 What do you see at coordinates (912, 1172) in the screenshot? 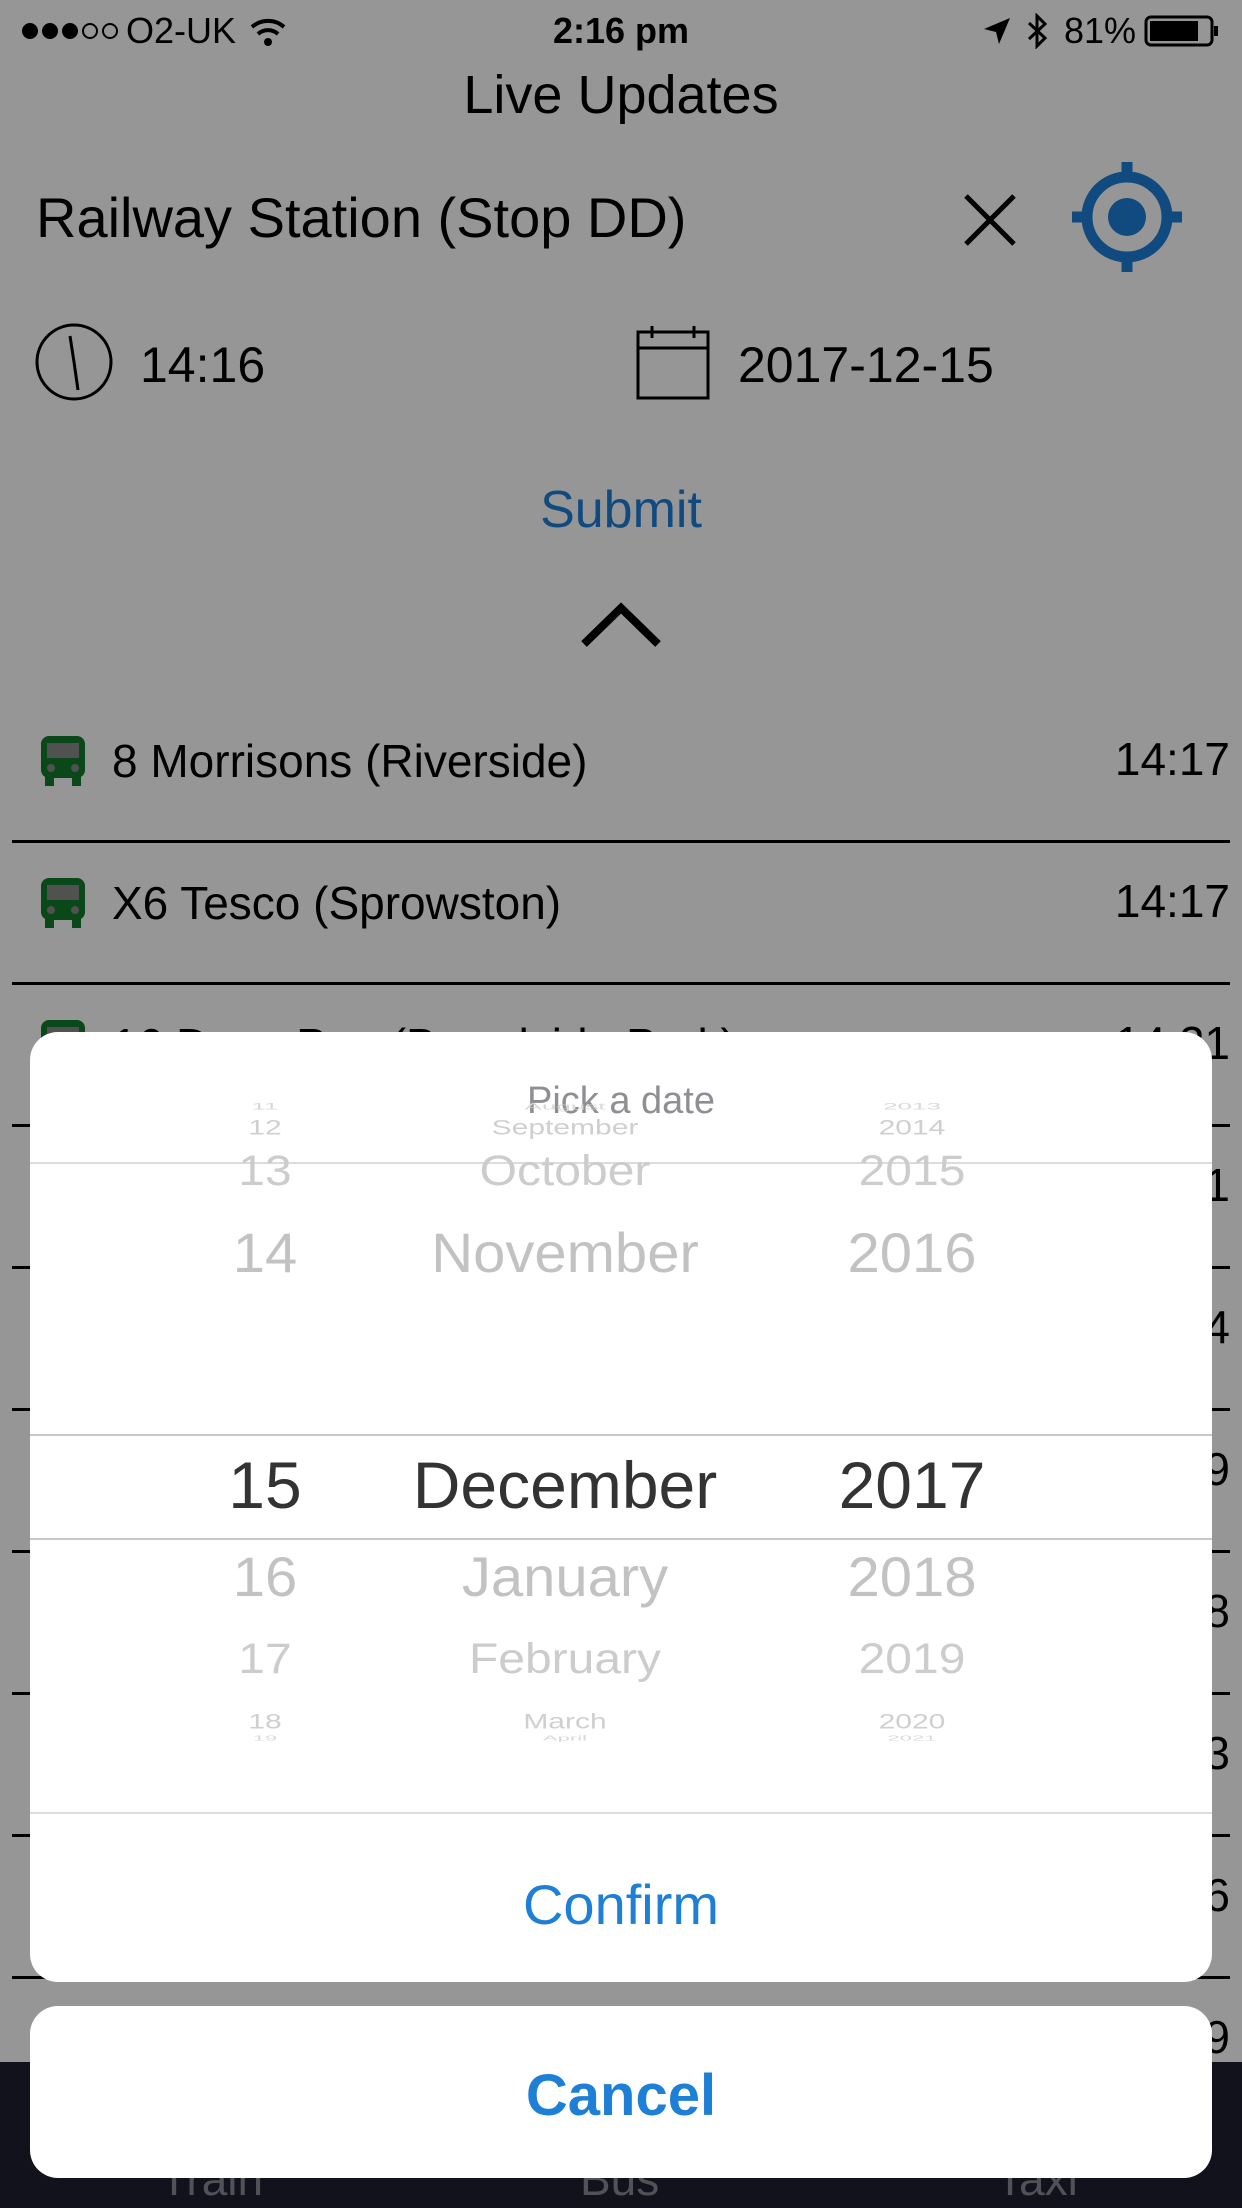
I see `year-option: 2015` at bounding box center [912, 1172].